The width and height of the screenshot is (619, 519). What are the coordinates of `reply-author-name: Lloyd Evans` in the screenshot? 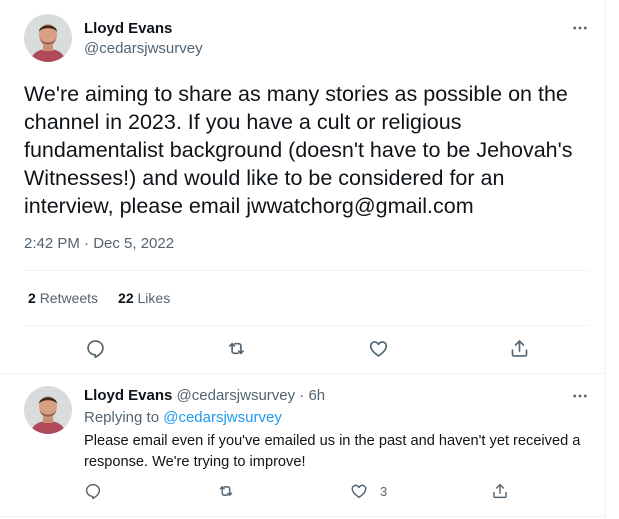 It's located at (128, 395).